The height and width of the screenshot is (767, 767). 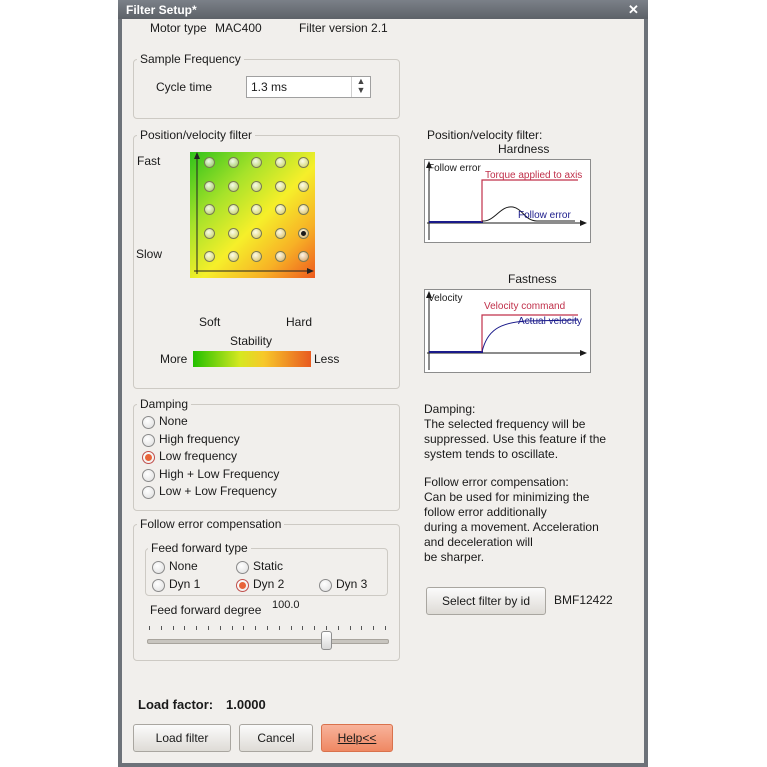 What do you see at coordinates (485, 135) in the screenshot?
I see `posvel-info-title: Position/velocity filter:` at bounding box center [485, 135].